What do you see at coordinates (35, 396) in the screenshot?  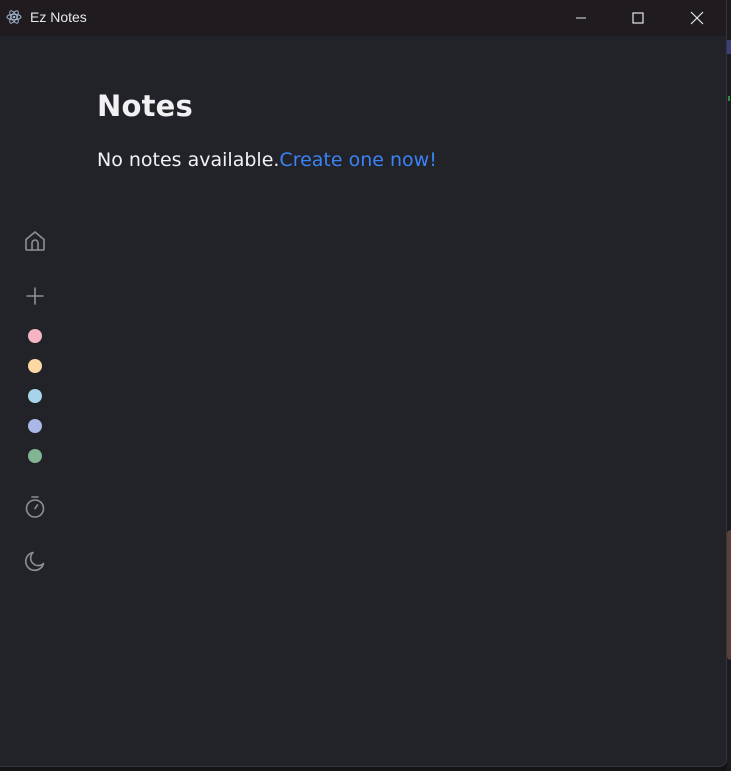 I see `color-filter-blue` at bounding box center [35, 396].